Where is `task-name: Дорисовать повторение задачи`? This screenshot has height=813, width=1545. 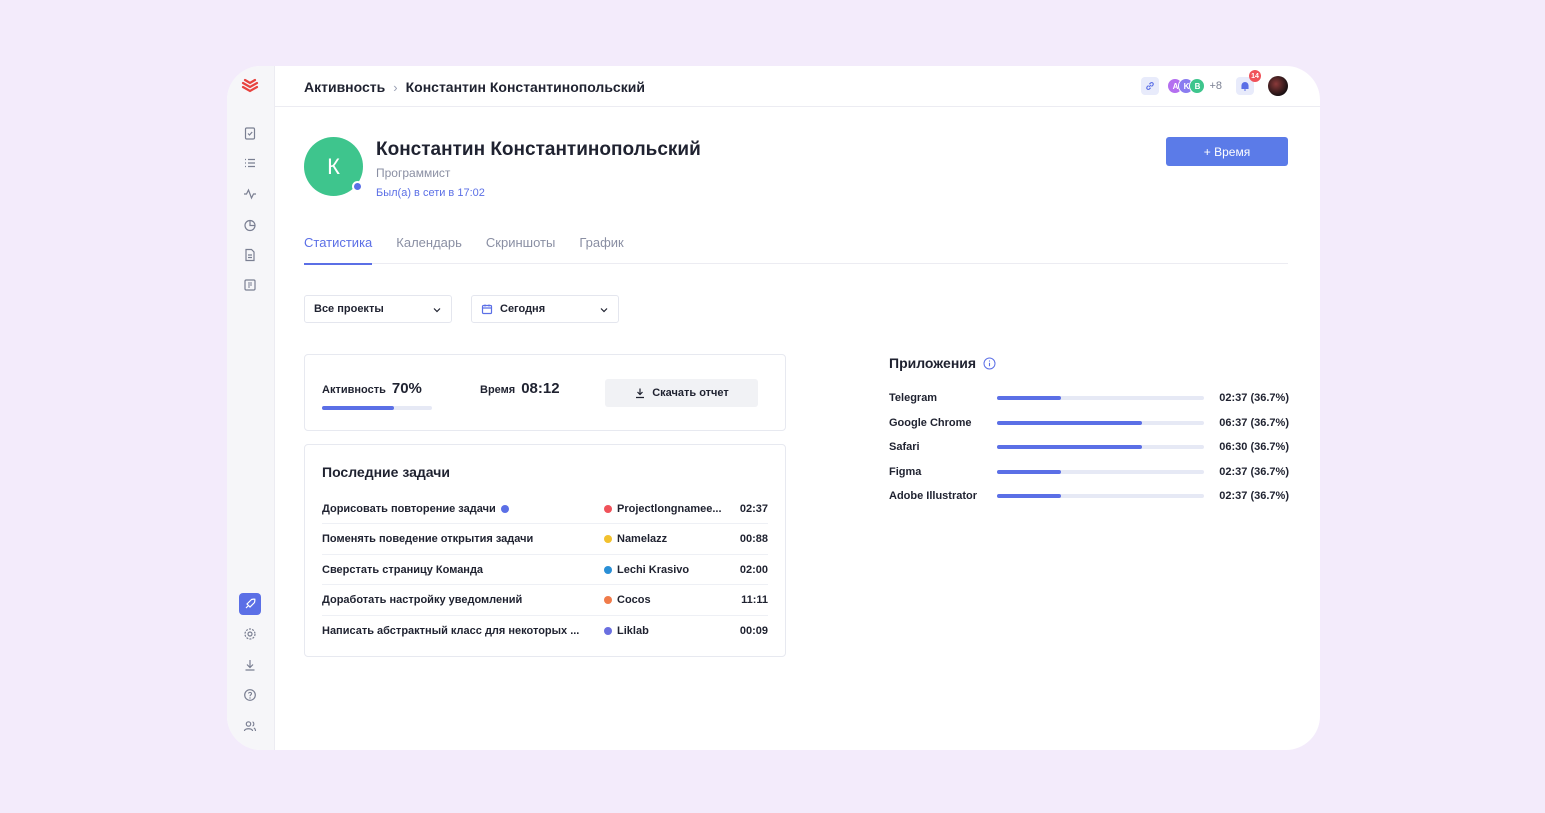 task-name: Дорисовать повторение задачи is located at coordinates (409, 508).